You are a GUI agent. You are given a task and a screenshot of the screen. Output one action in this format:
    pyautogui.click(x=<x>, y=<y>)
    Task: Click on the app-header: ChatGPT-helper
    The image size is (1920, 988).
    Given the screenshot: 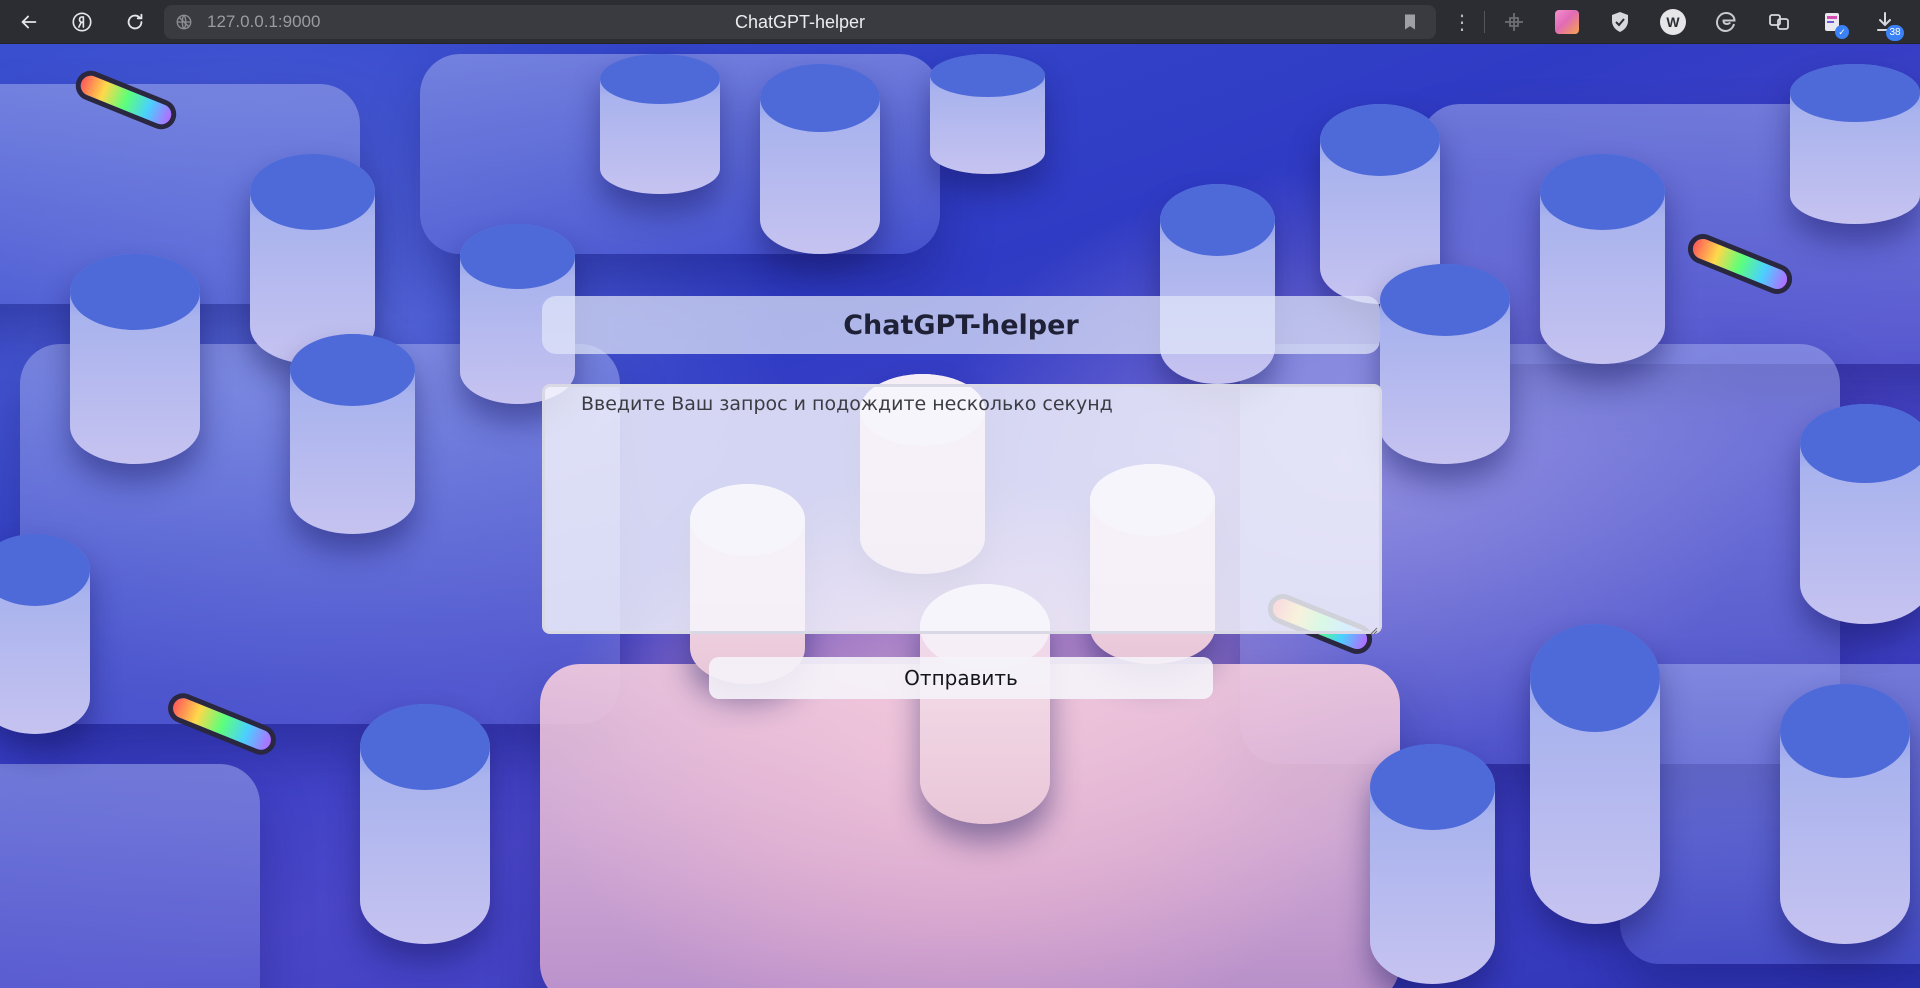 What is the action you would take?
    pyautogui.click(x=961, y=325)
    